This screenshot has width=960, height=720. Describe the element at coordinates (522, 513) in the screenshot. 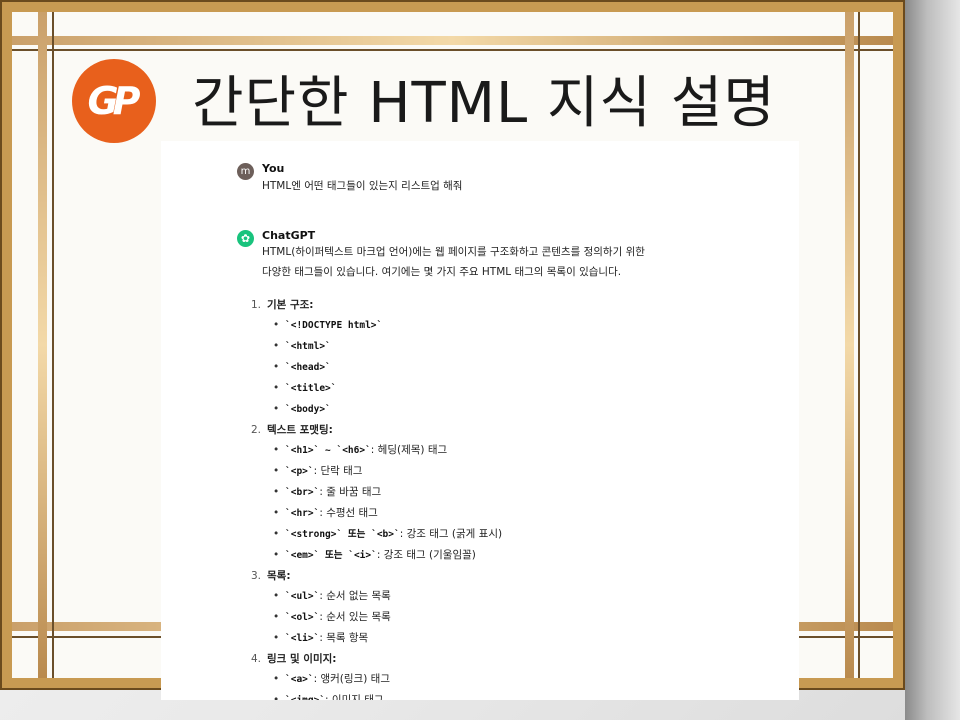

I see `list-item: • `<hr>`: 수평선 태그` at that location.